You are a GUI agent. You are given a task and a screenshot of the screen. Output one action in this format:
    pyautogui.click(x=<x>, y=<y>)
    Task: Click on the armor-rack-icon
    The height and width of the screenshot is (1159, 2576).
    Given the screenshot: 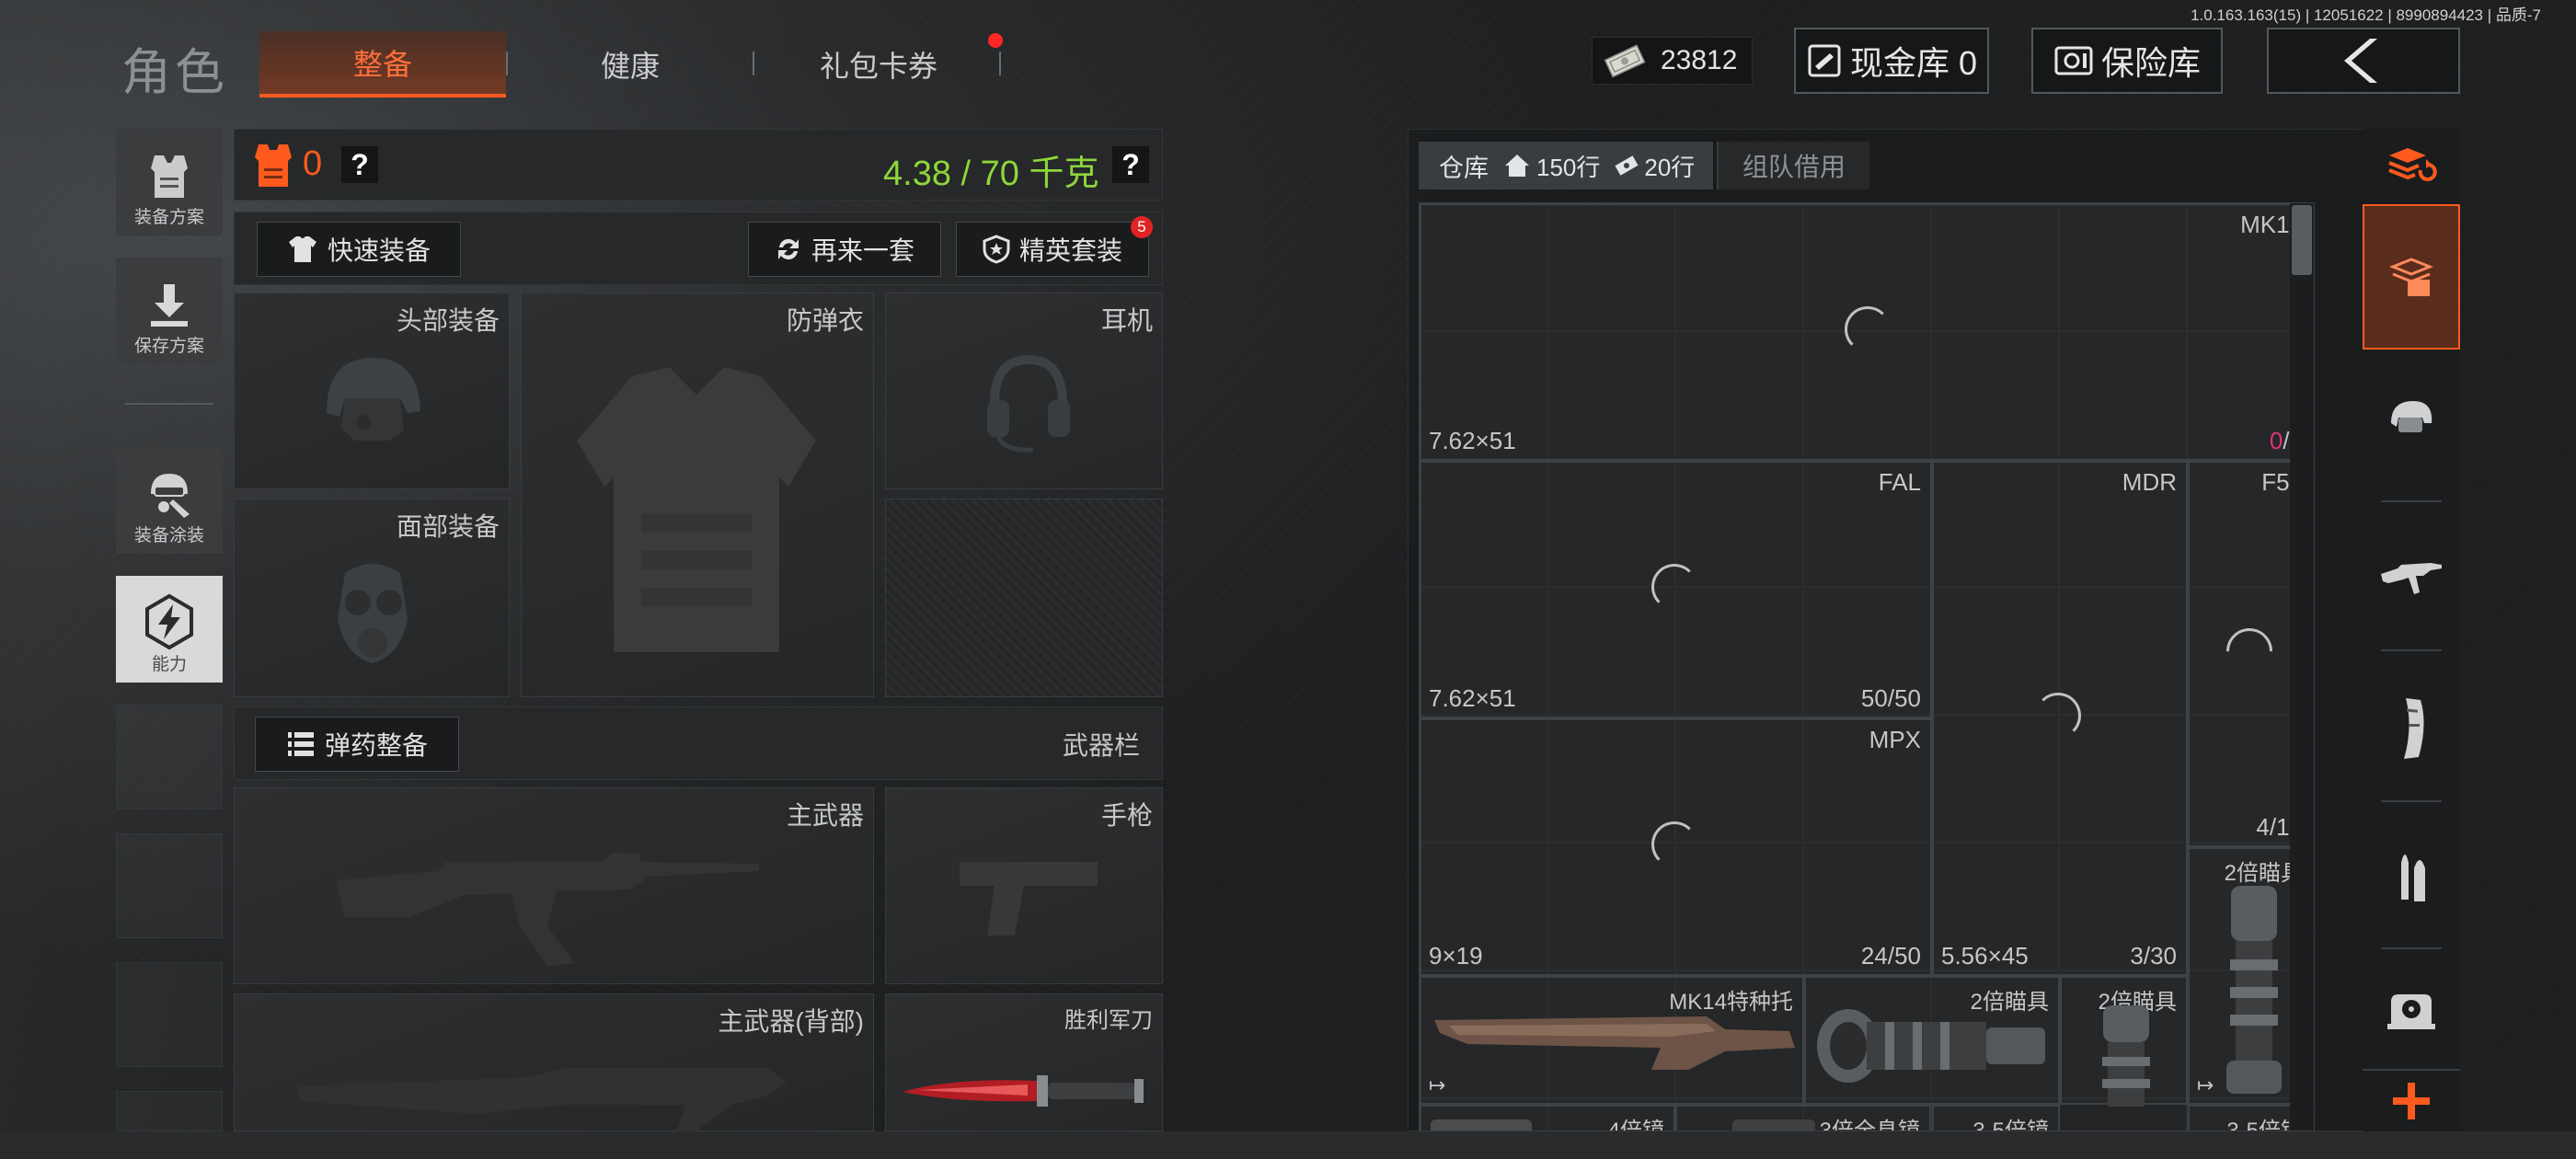 What is the action you would take?
    pyautogui.click(x=169, y=176)
    